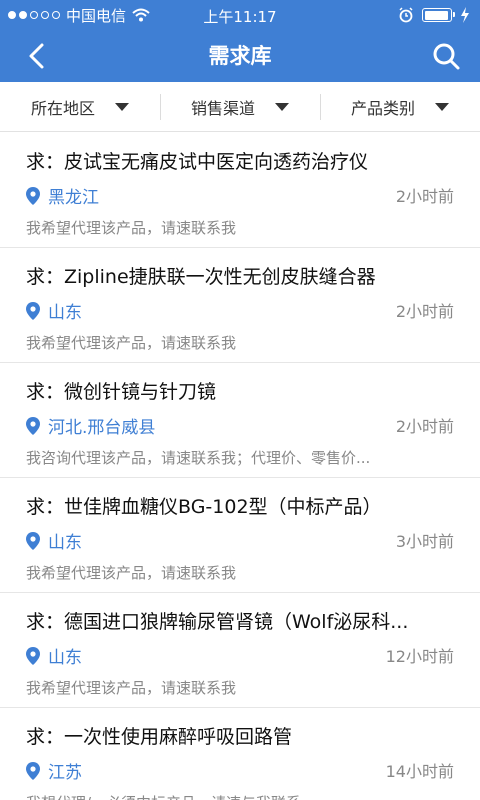 The height and width of the screenshot is (800, 480). I want to click on filter-sales-channel: 销售渠道, so click(240, 106).